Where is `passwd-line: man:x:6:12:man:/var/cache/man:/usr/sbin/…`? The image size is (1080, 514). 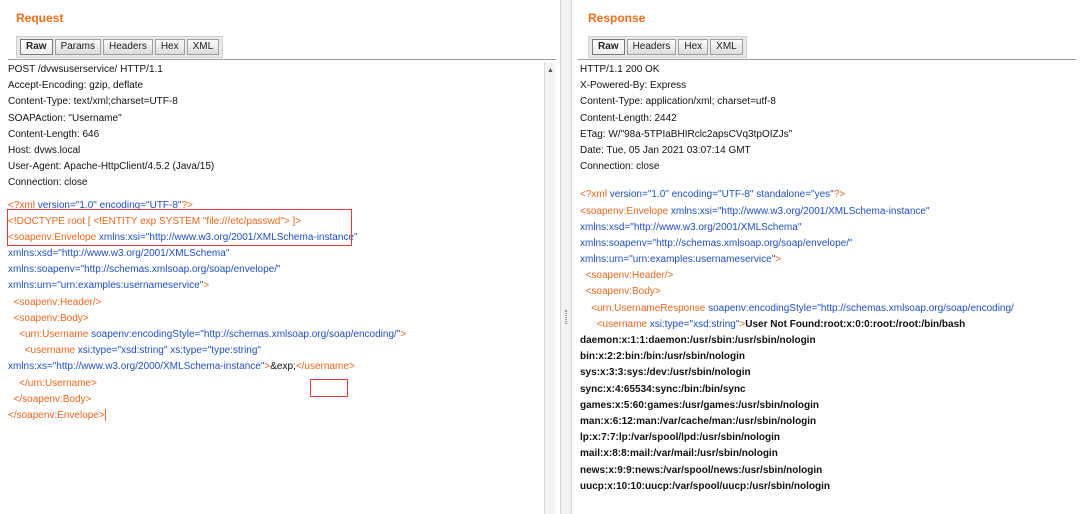
passwd-line: man:x:6:12:man:/var/cache/man:/usr/sbin/… is located at coordinates (698, 421).